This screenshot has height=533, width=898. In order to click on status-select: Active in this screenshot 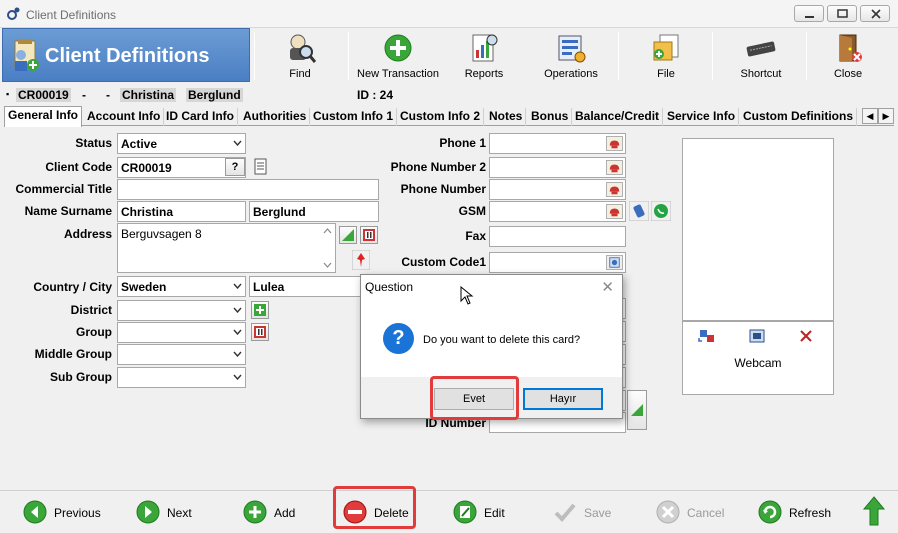, I will do `click(181, 143)`.